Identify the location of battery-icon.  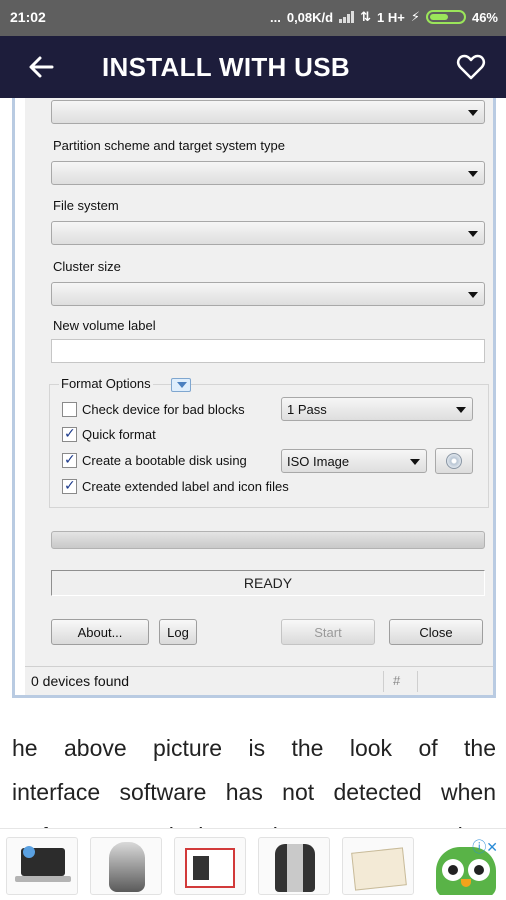
(445, 17).